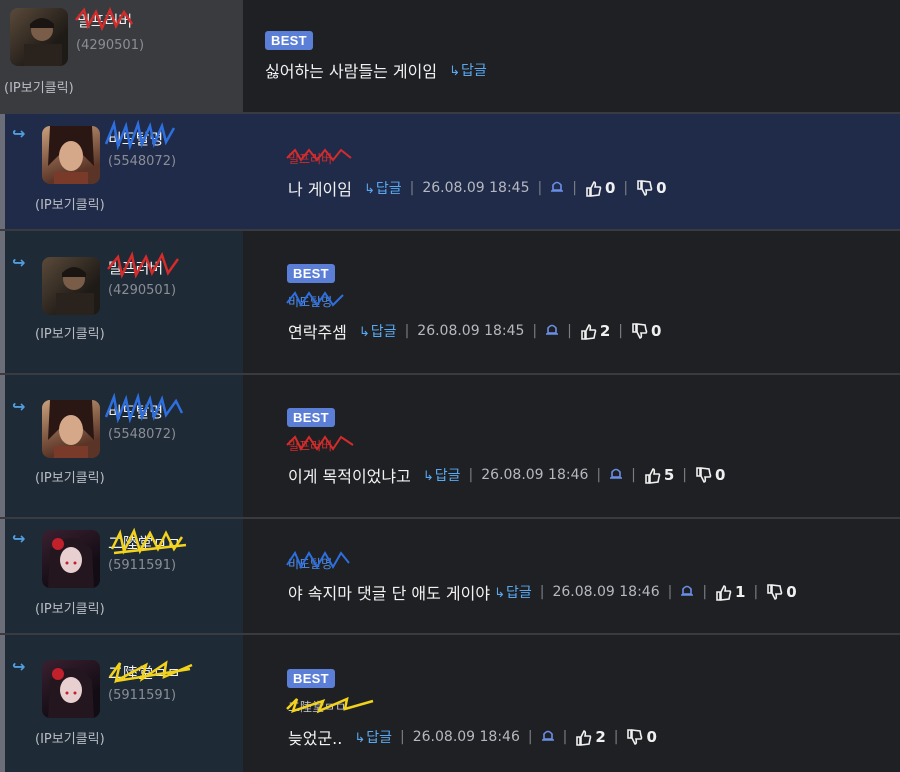  Describe the element at coordinates (571, 56) in the screenshot. I see `comment-body: BEST 싫어하는 사람들는 게이임 ↳답글` at that location.